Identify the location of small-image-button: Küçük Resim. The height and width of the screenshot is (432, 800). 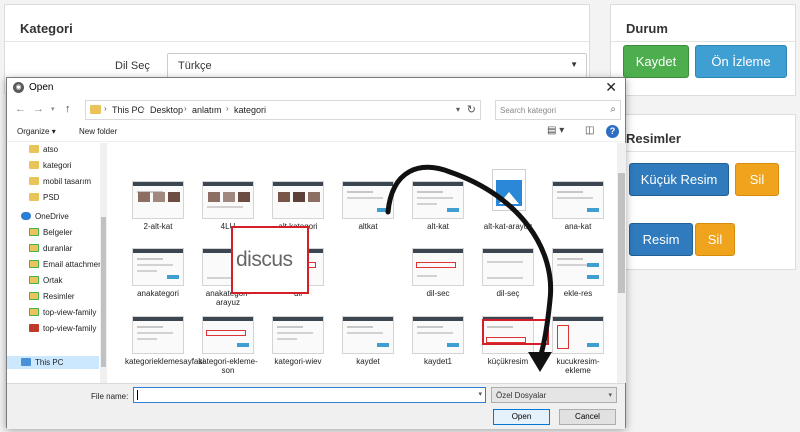
(679, 179).